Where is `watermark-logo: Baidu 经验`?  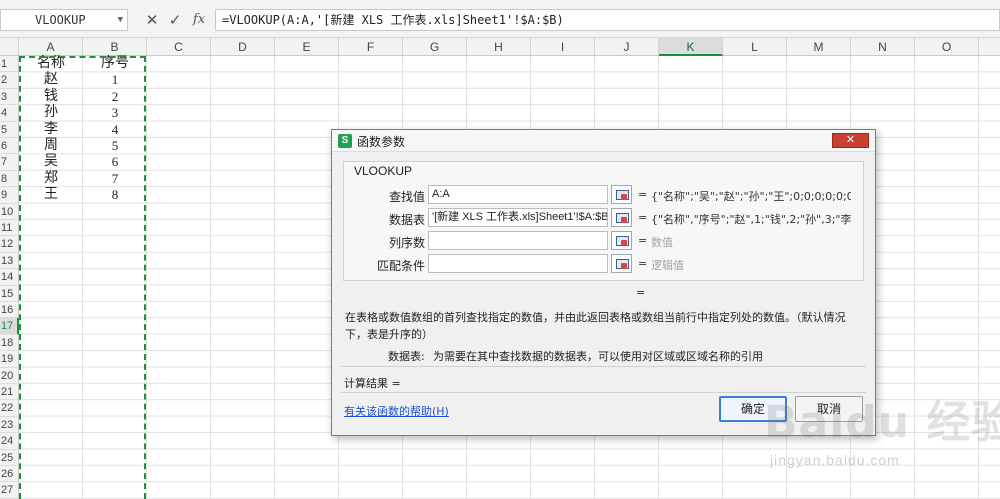
watermark-logo: Baidu 经验 is located at coordinates (882, 422).